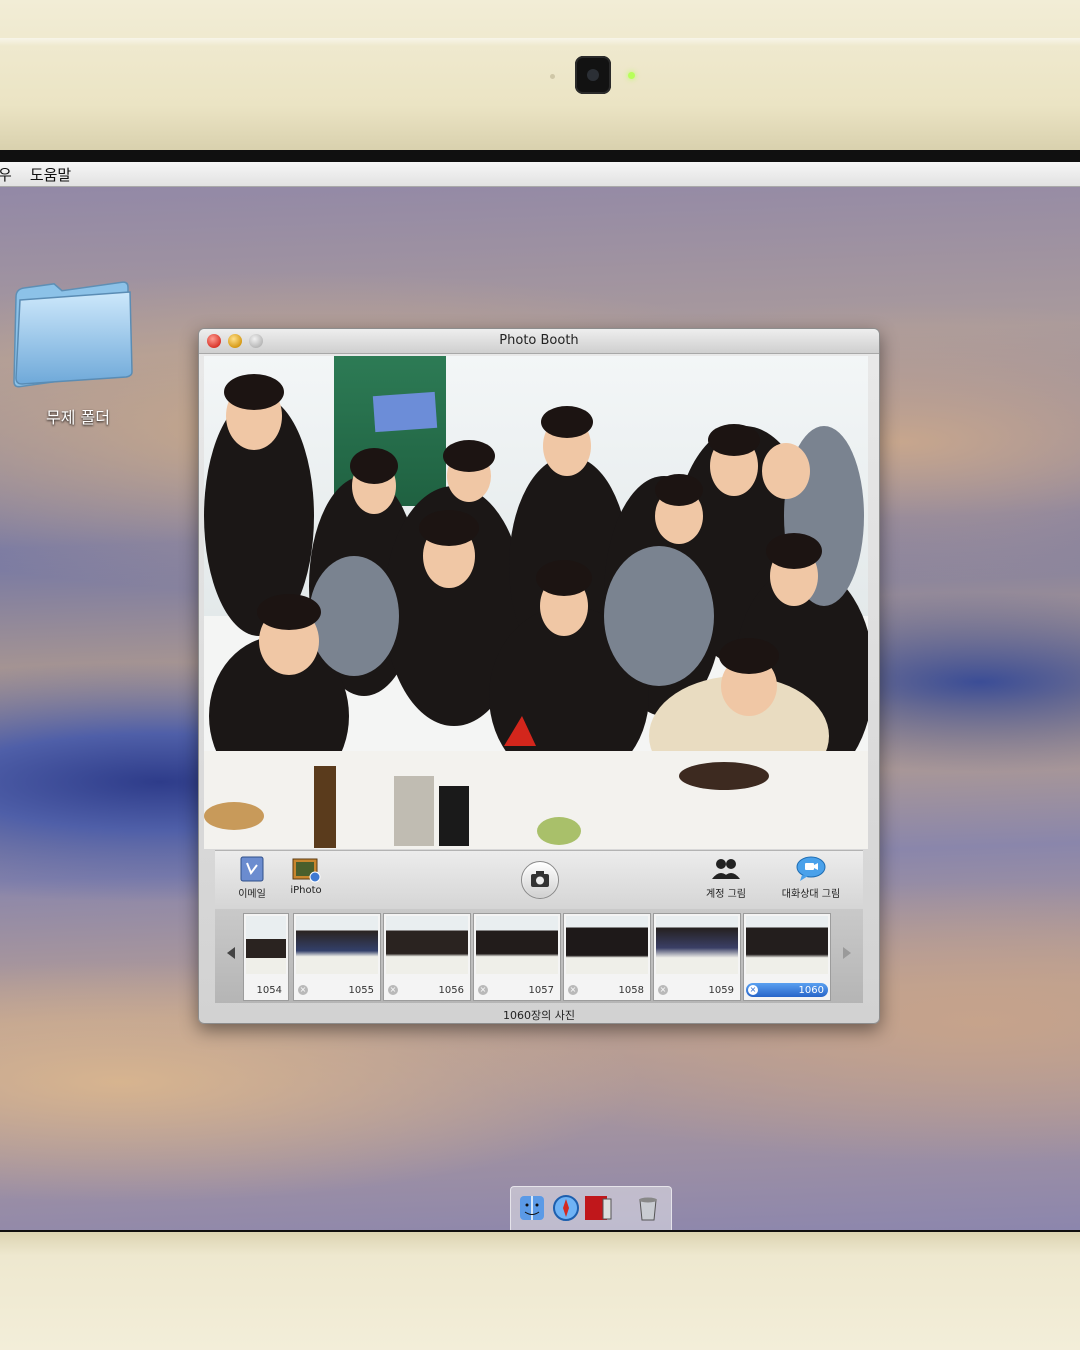 The width and height of the screenshot is (1080, 1350). What do you see at coordinates (540, 174) in the screenshot?
I see `menu-bar: 우 도움말` at bounding box center [540, 174].